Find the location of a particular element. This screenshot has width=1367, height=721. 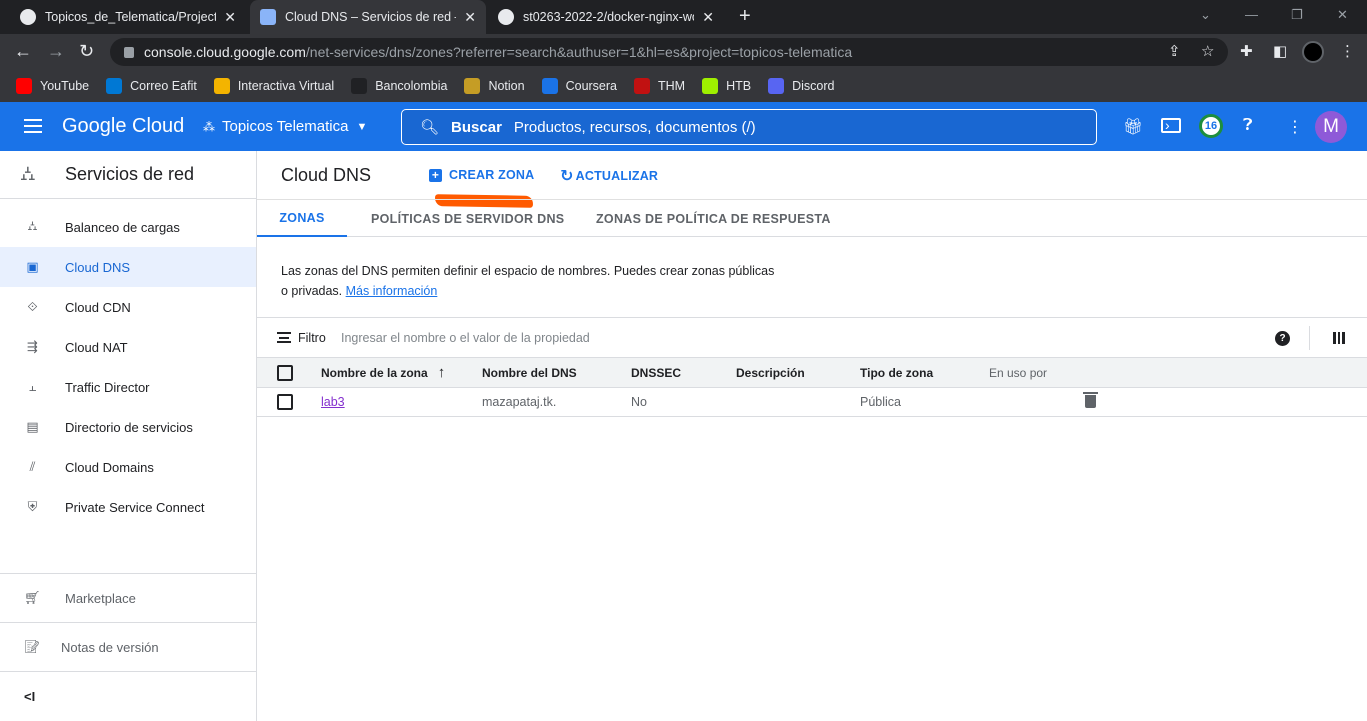

reload-icon: ↻ is located at coordinates (86, 51).